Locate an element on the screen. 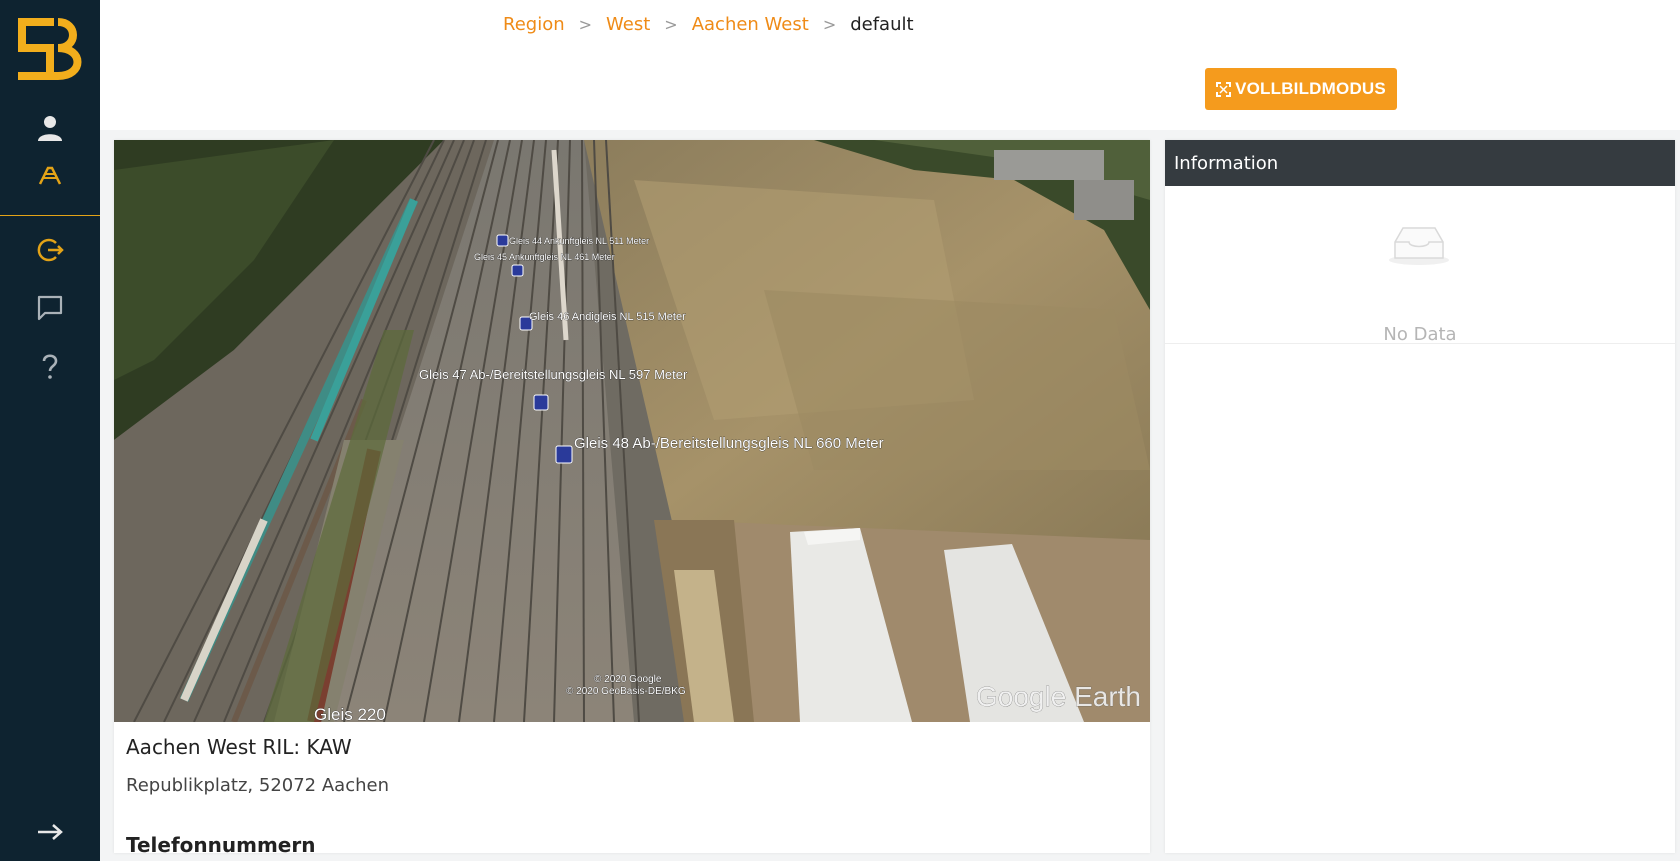 The height and width of the screenshot is (861, 1680). chat-icon is located at coordinates (50, 308).